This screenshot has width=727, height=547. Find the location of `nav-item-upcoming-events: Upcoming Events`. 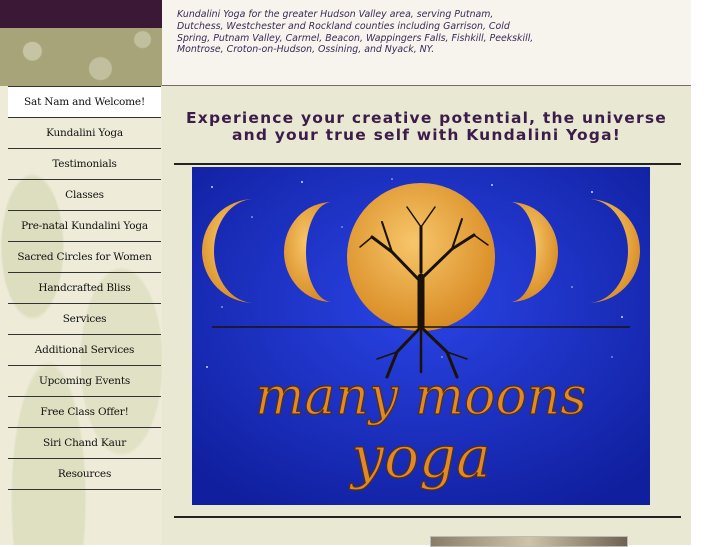

nav-item-upcoming-events: Upcoming Events is located at coordinates (84, 381).